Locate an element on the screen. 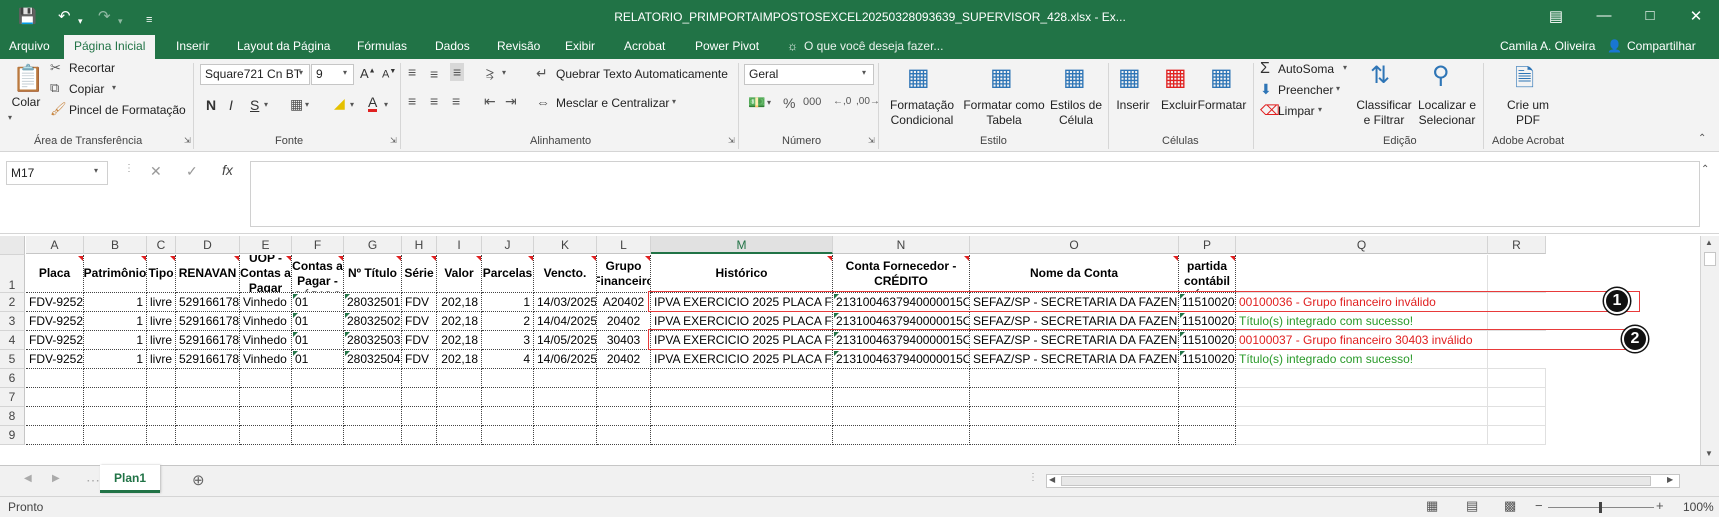 This screenshot has width=1719, height=517. copy-button: Copiar is located at coordinates (86, 89).